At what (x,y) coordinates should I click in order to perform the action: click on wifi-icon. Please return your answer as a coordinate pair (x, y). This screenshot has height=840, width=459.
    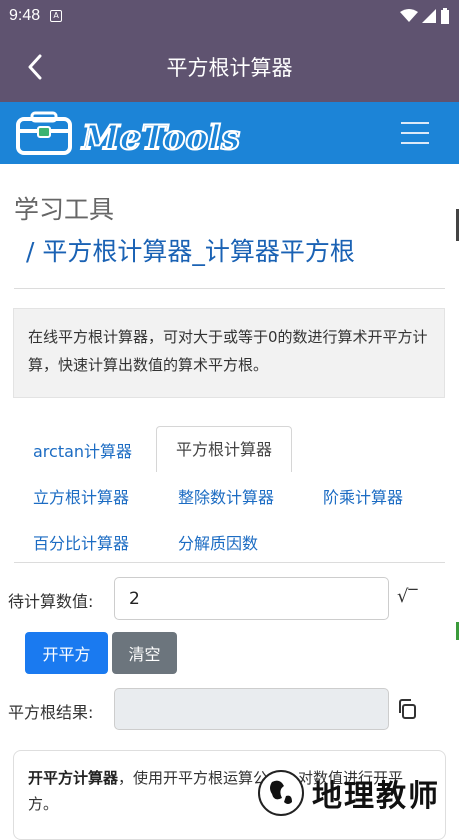
    Looking at the image, I should click on (409, 15).